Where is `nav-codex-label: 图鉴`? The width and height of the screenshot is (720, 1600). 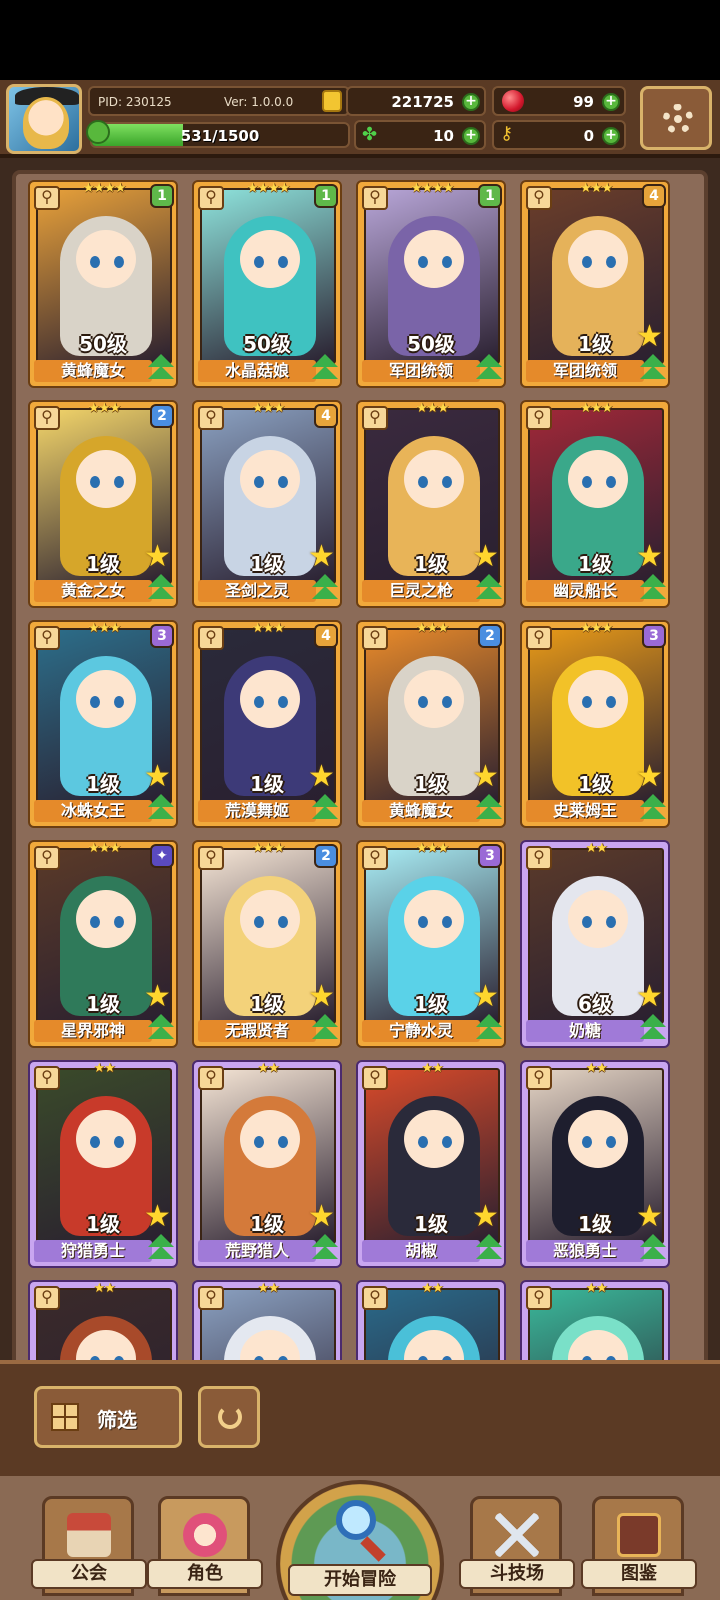 nav-codex-label: 图鉴 is located at coordinates (639, 1574).